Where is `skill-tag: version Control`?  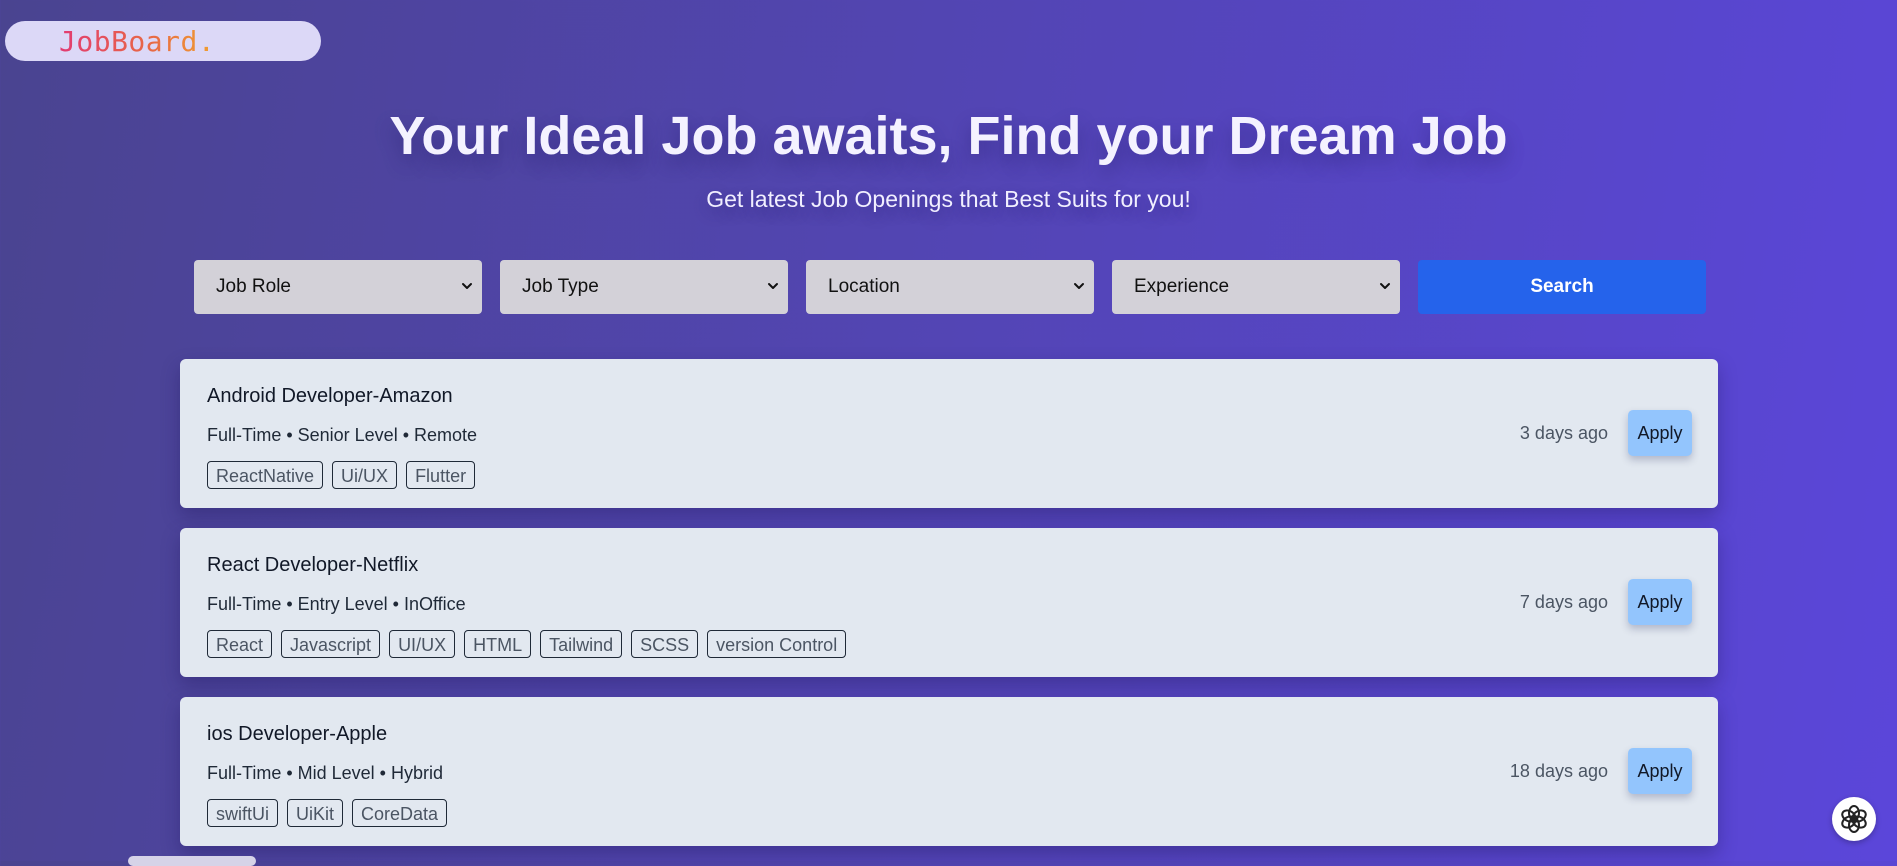
skill-tag: version Control is located at coordinates (777, 644).